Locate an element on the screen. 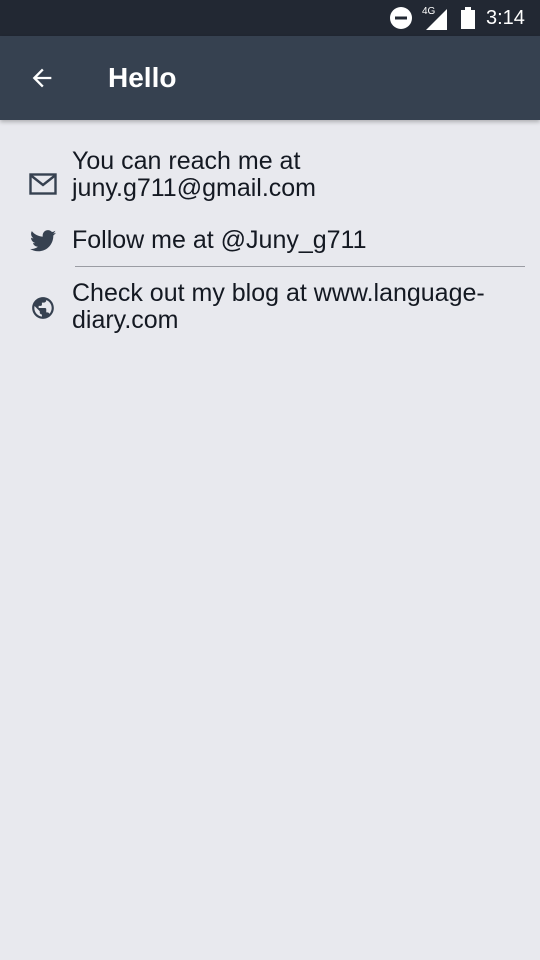 Image resolution: width=540 pixels, height=960 pixels. email-text: You can reach me at juny.g711@gmail.com is located at coordinates (299, 175).